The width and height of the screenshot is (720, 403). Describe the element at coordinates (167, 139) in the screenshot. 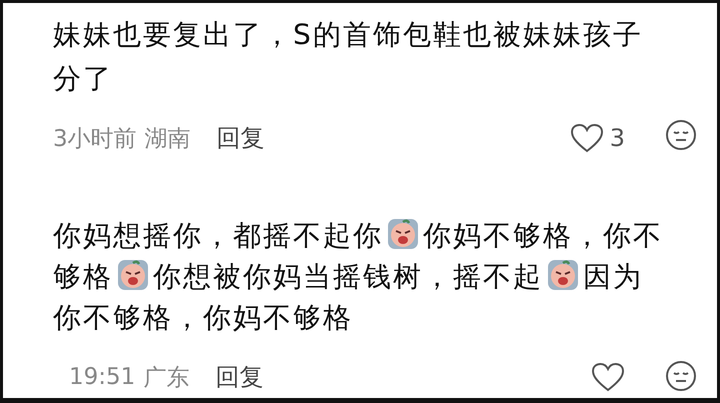

I see `comment-location: 湖南` at that location.